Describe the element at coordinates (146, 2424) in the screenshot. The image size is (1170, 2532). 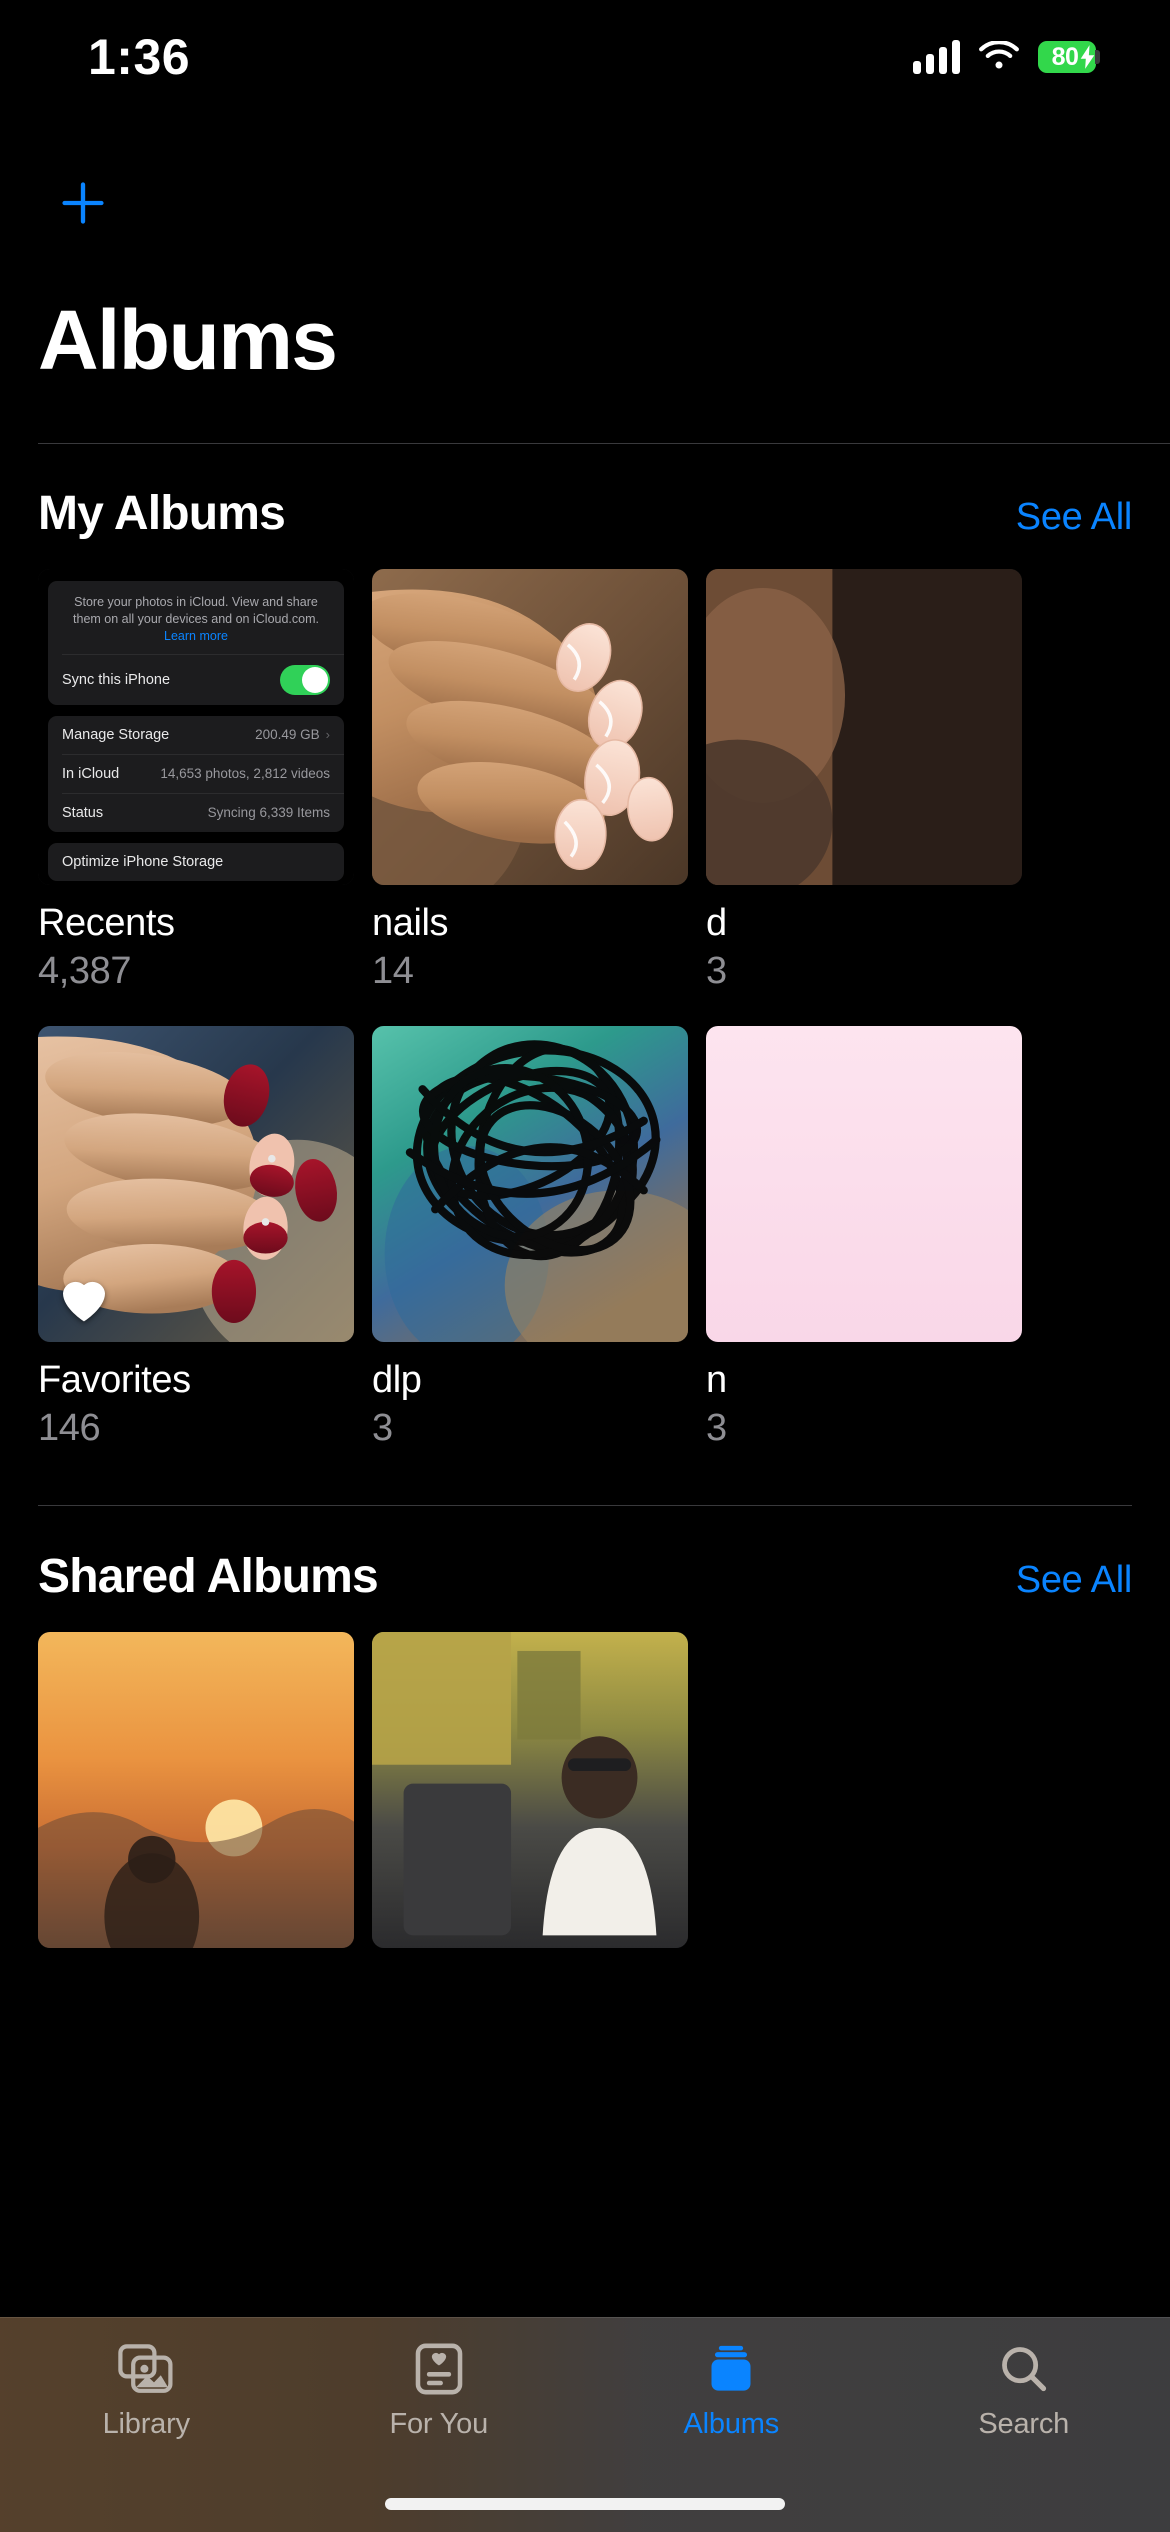
I see `tab-library-label: Library` at that location.